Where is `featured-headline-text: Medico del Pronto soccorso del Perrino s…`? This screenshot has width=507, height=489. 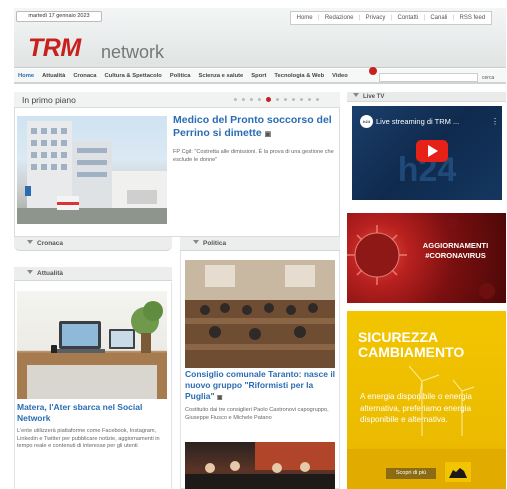 featured-headline-text: Medico del Pronto soccorso del Perrino s… is located at coordinates (252, 126).